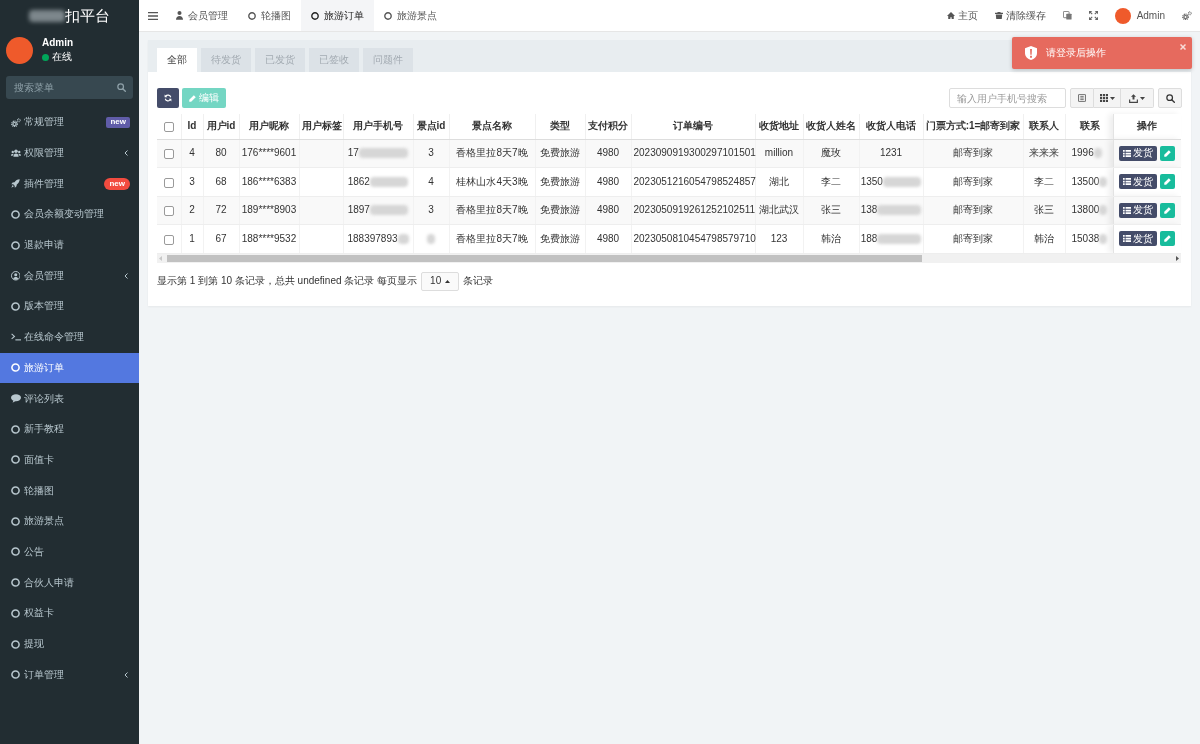 This screenshot has width=1200, height=744. I want to click on table-cell: 123, so click(779, 238).